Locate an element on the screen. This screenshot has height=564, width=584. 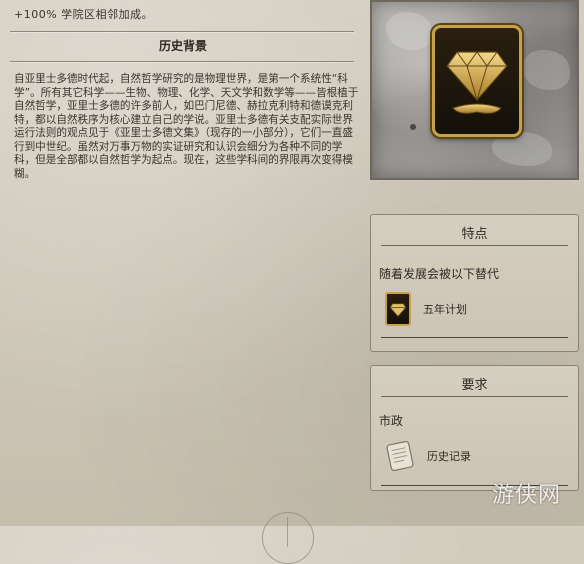
site-watermark: 游侠网 is located at coordinates (527, 495).